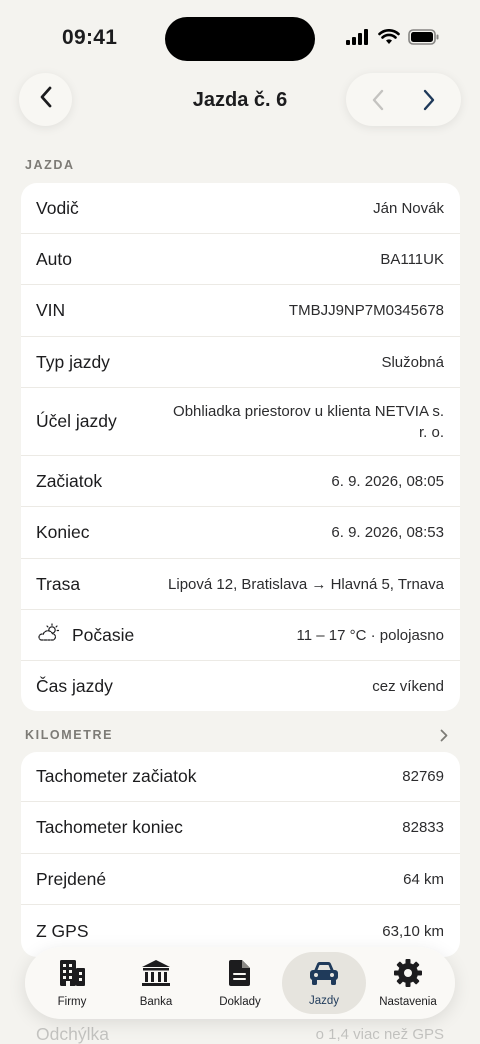  I want to click on weather-label: Počasie, so click(103, 634).